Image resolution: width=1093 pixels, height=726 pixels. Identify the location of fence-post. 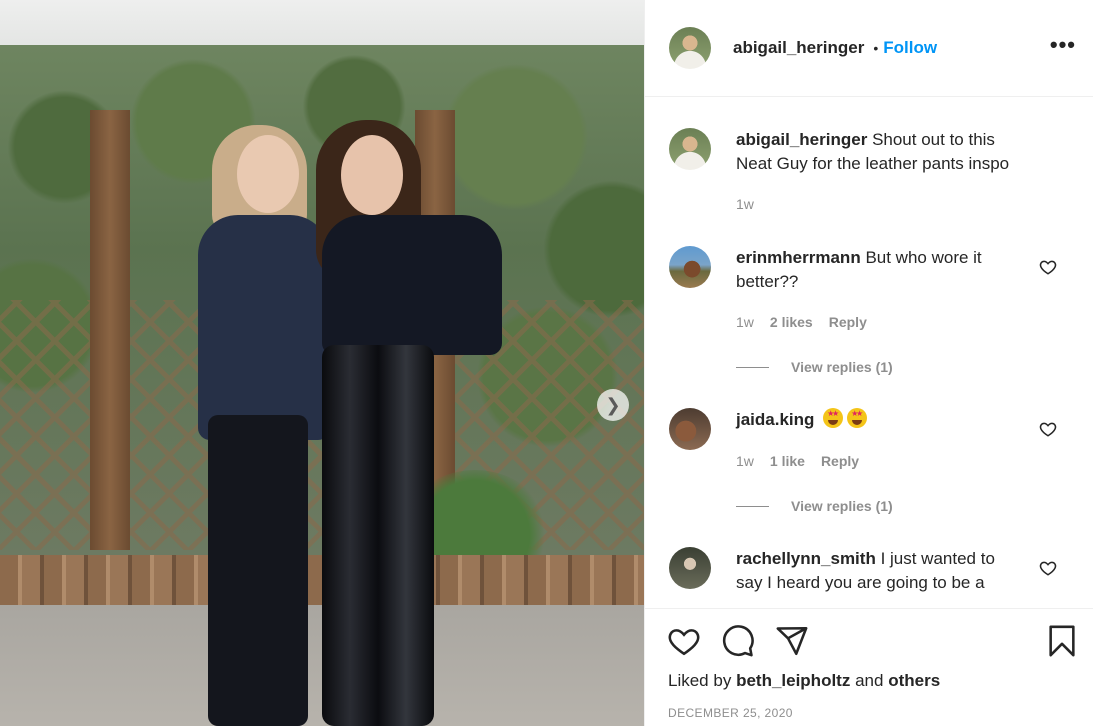
(110, 330).